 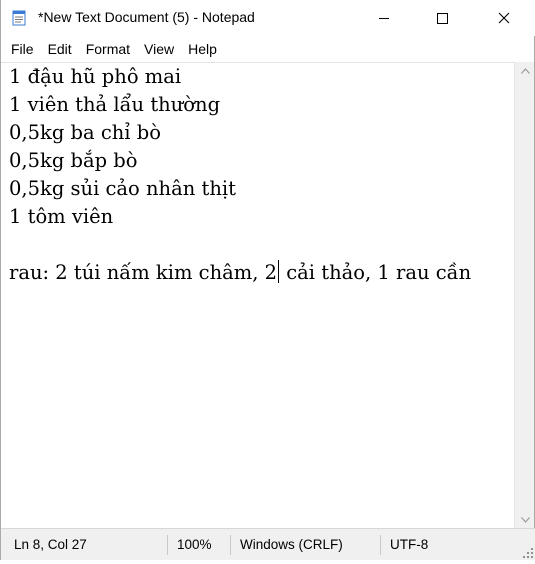 I want to click on minimize-button, so click(x=384, y=18).